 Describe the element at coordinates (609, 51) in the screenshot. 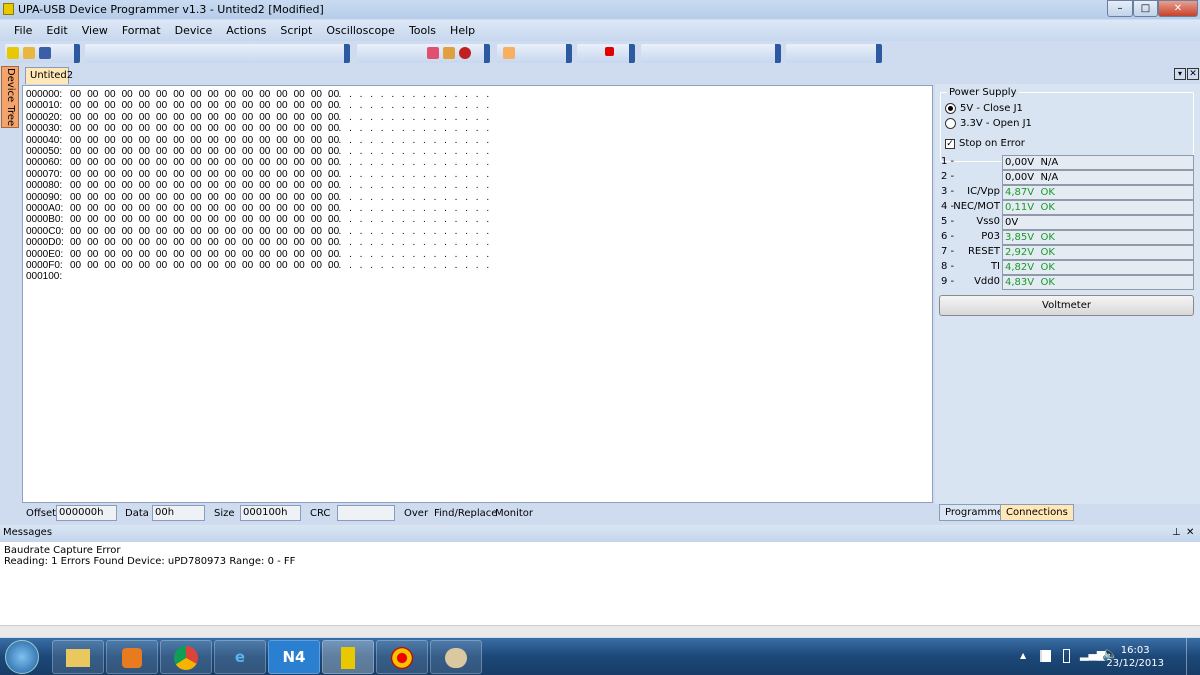

I see `stop-icon` at that location.